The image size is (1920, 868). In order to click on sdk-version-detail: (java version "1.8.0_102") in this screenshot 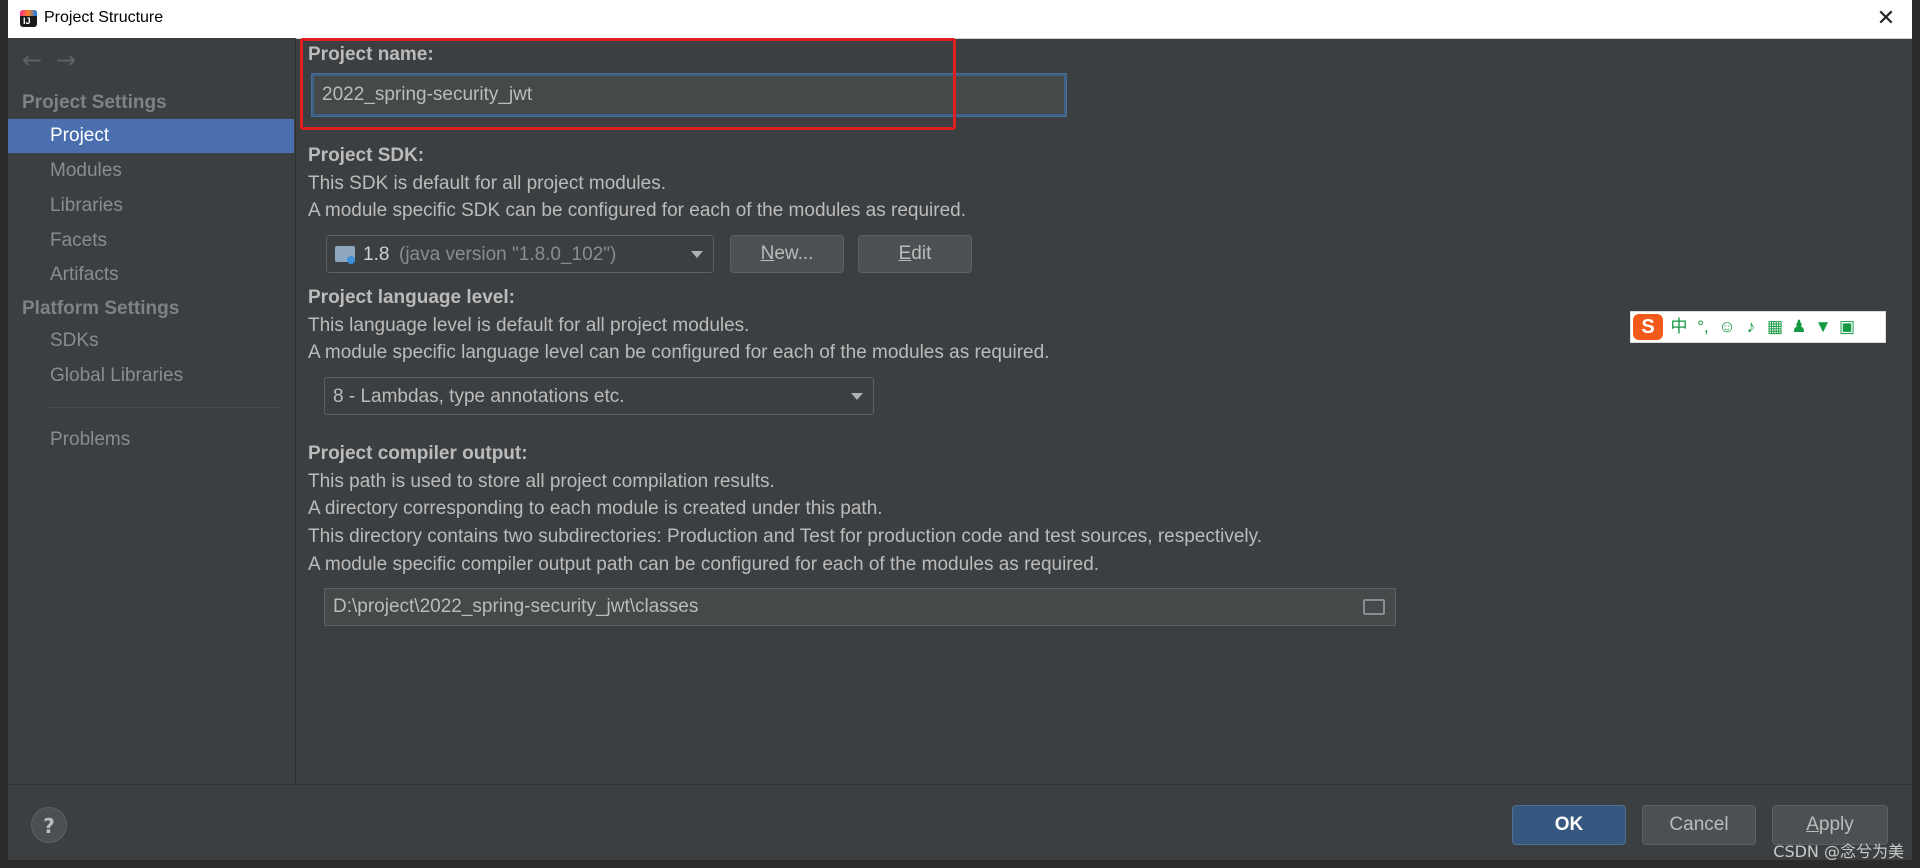, I will do `click(508, 254)`.